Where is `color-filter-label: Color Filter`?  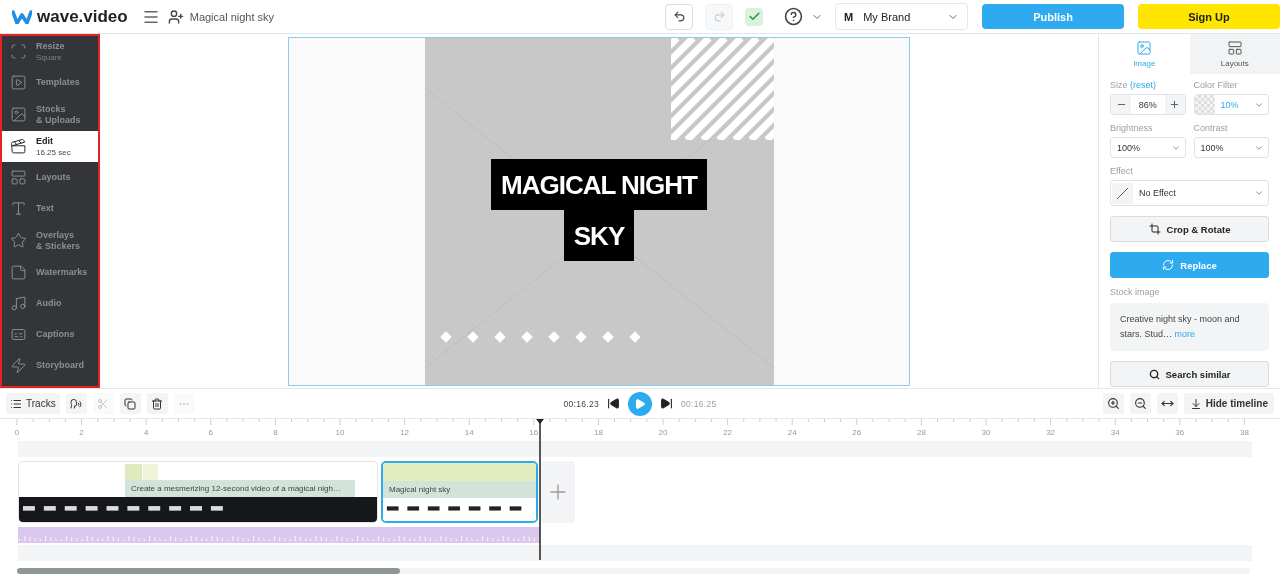 color-filter-label: Color Filter is located at coordinates (1216, 85).